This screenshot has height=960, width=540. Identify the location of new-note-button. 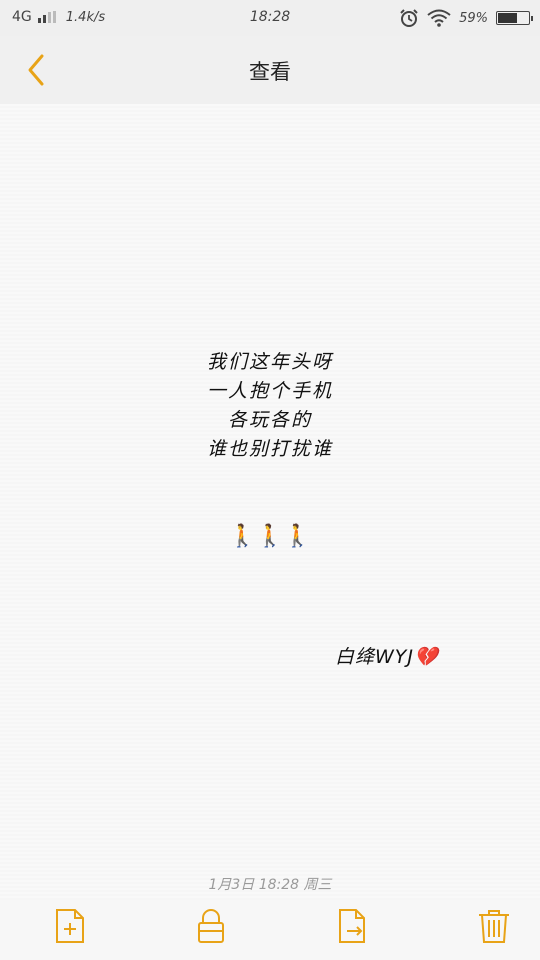
(70, 926).